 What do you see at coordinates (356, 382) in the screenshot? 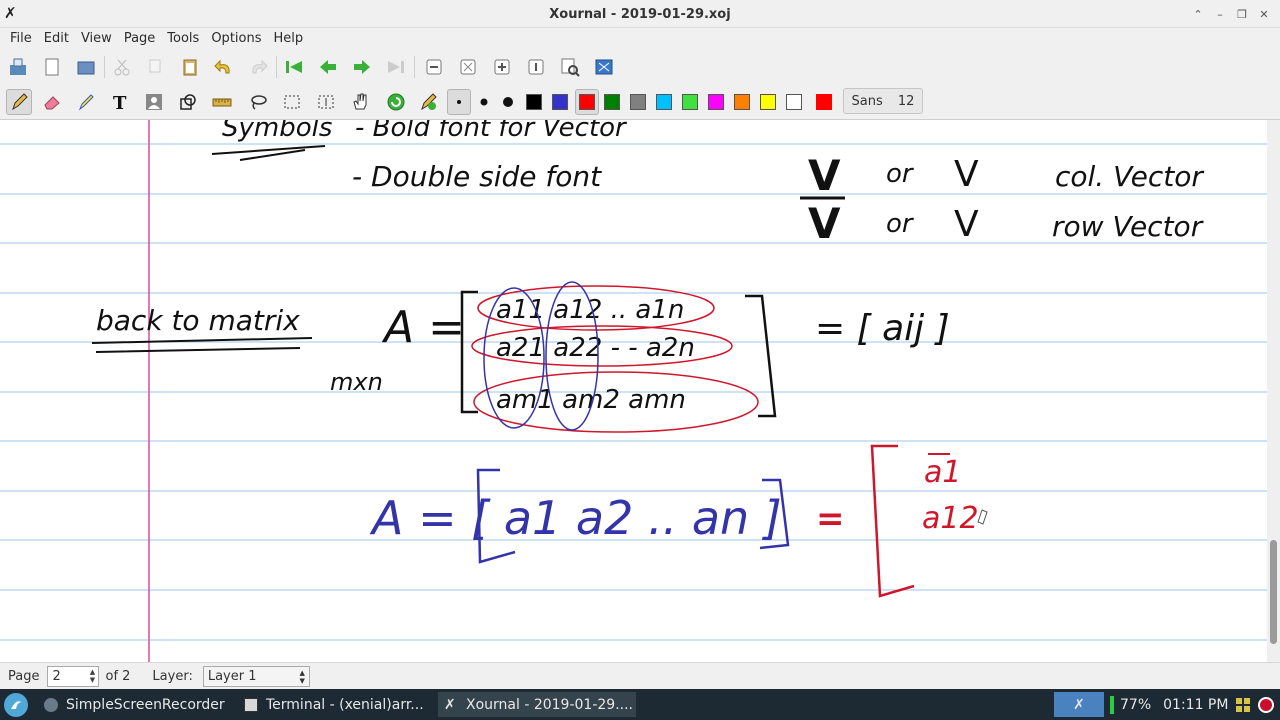
I see `matrix-dimension-mxn: mxn` at bounding box center [356, 382].